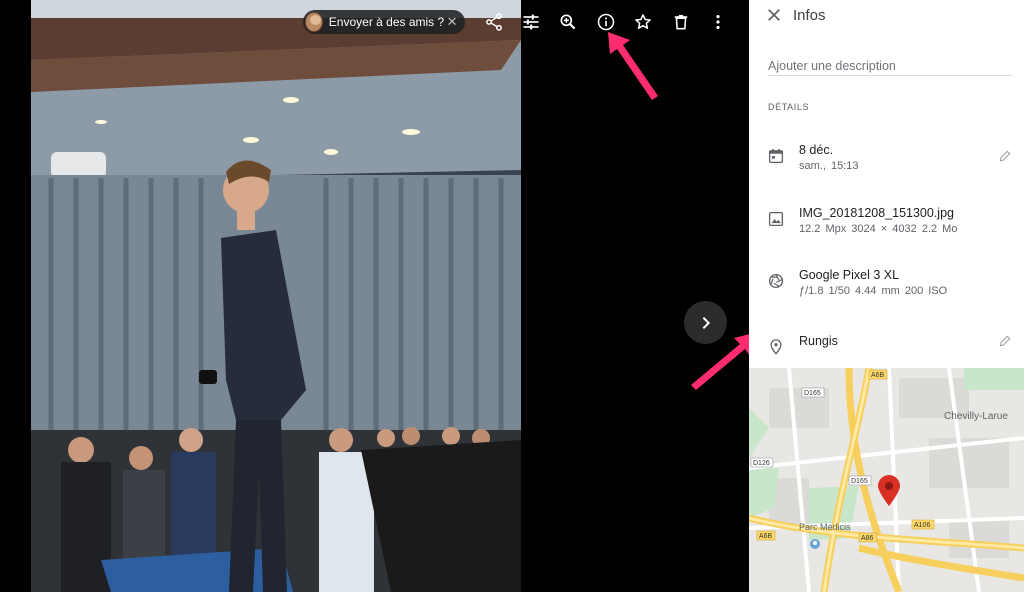 The image size is (1024, 592). I want to click on send-to-friends-chip: Envoyer à des amis ? ✕, so click(384, 22).